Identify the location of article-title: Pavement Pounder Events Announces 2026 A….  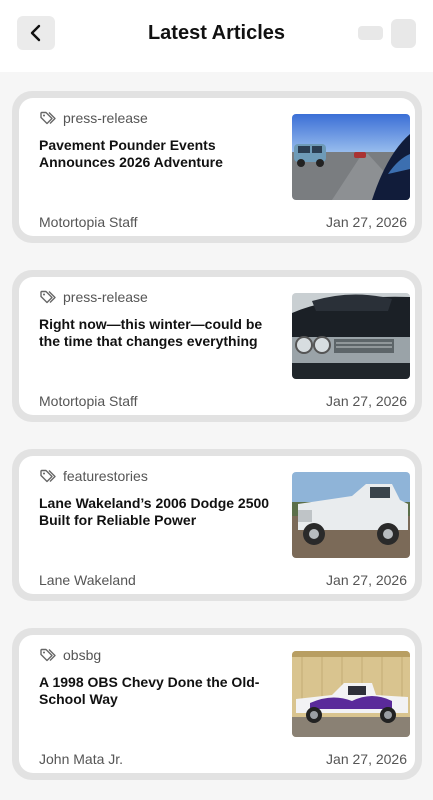
(161, 154).